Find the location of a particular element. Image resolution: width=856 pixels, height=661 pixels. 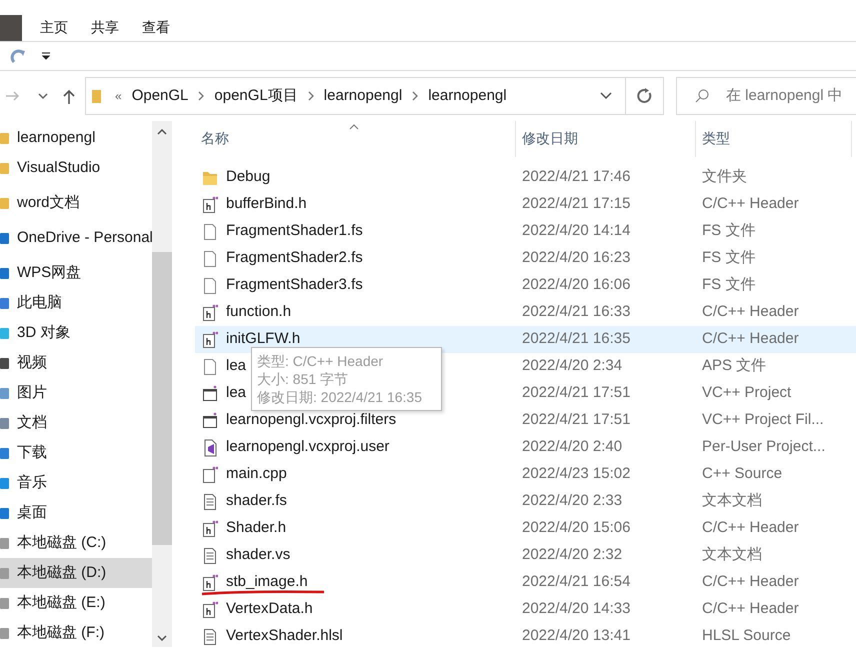

date-cell-text: 2022/4/21 17:15 is located at coordinates (577, 204).